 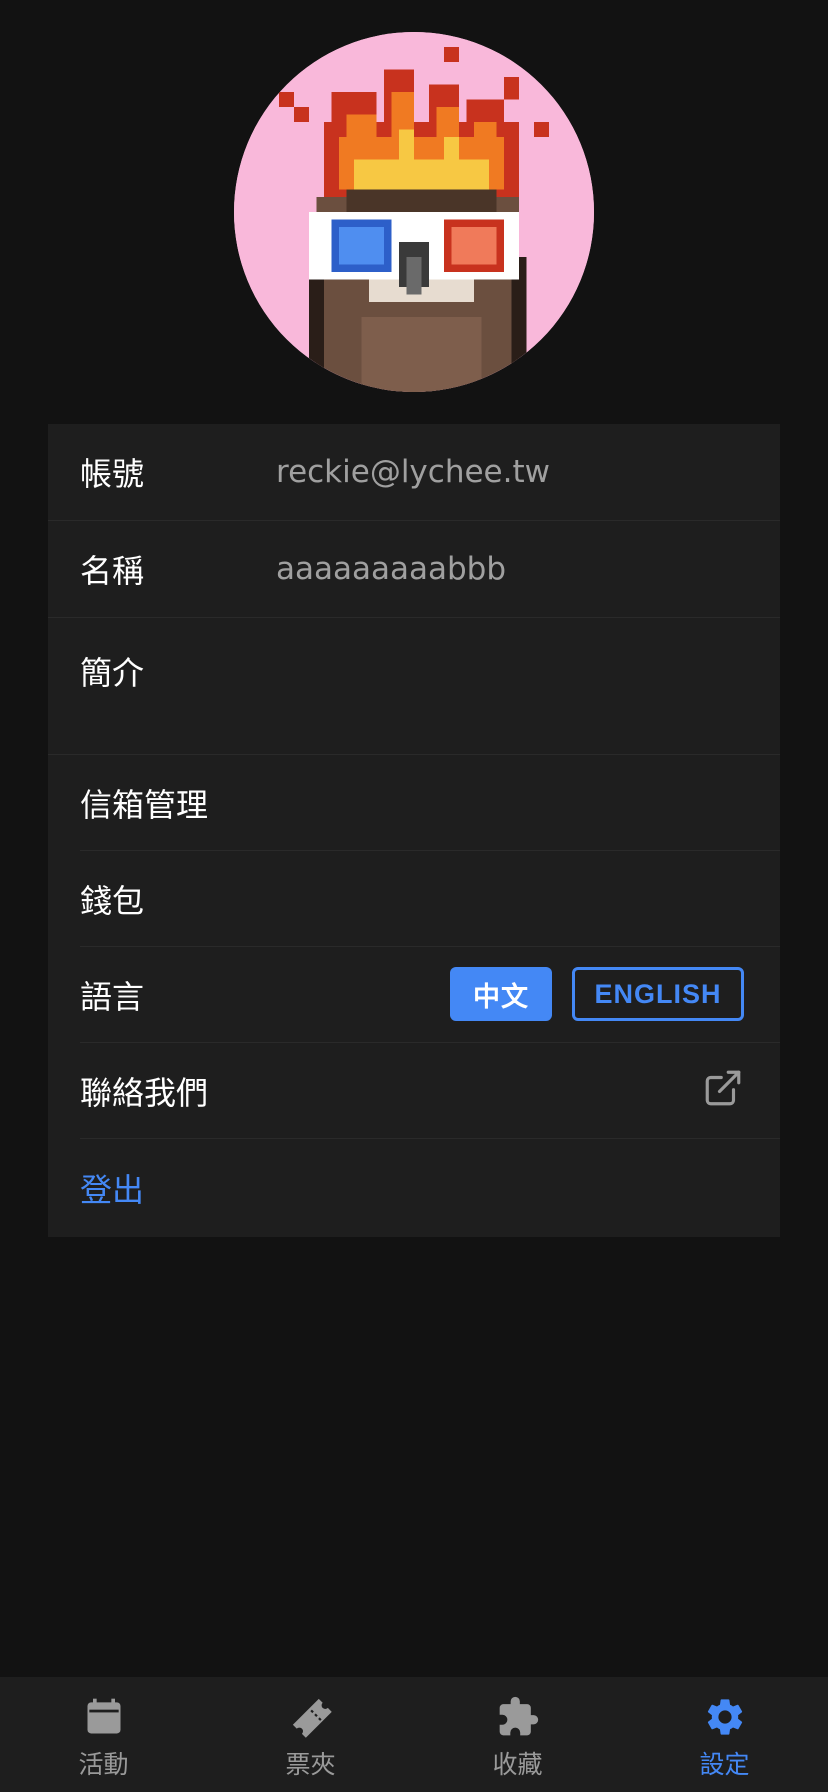 I want to click on mailbox-management-row: 信箱管理, so click(x=414, y=802).